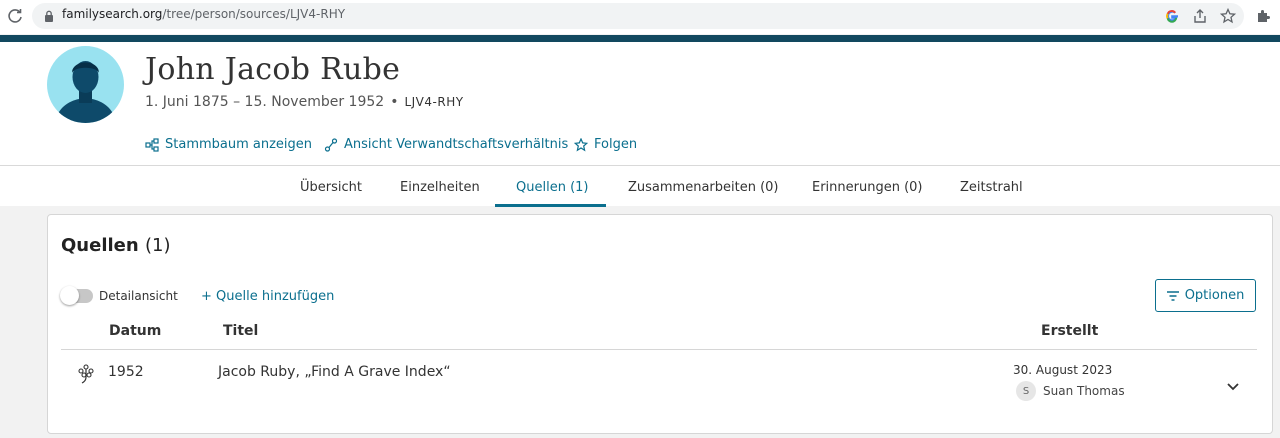 This screenshot has height=438, width=1280. I want to click on person-id: LJV4-RHY, so click(433, 102).